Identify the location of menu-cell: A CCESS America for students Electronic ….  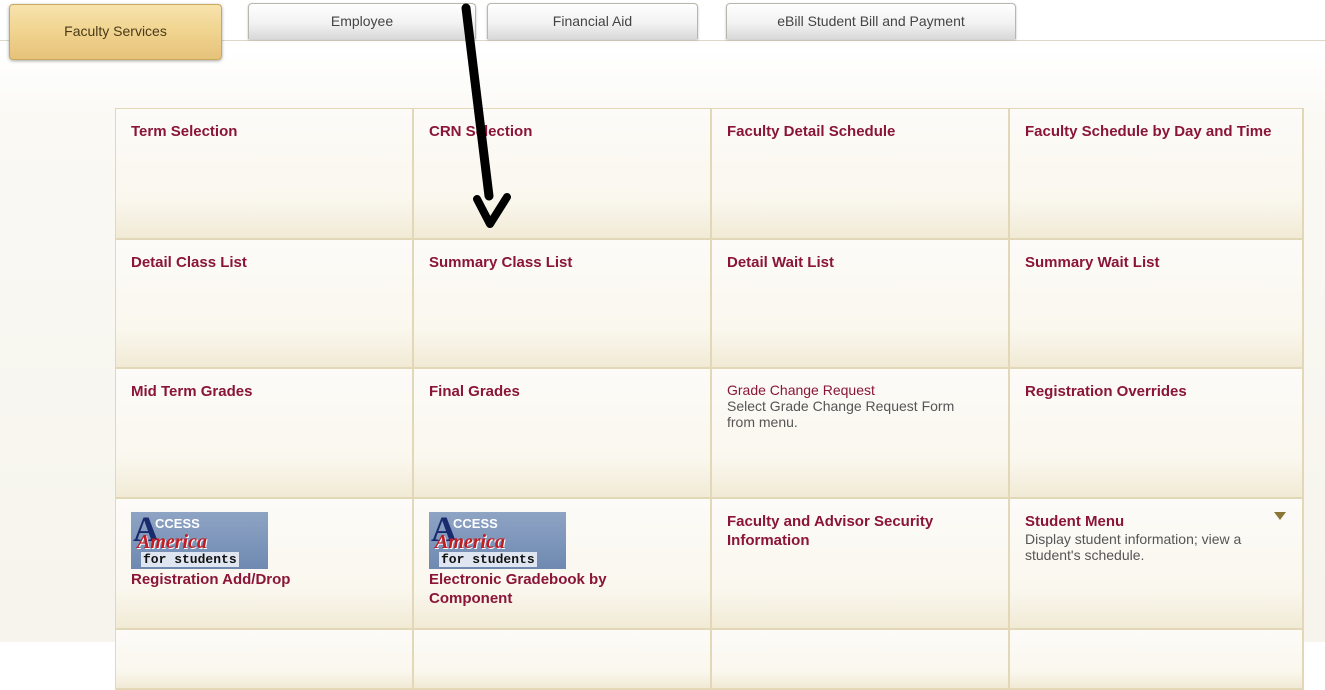
(563, 564).